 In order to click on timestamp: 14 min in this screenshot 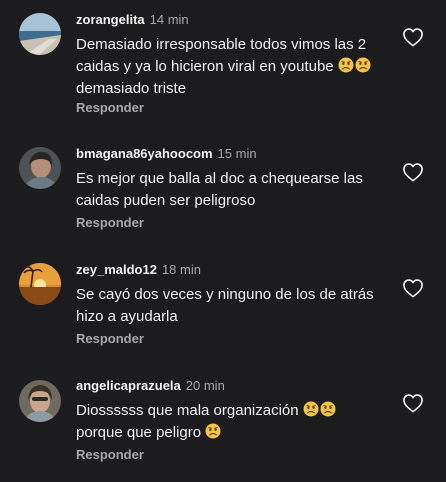, I will do `click(169, 19)`.